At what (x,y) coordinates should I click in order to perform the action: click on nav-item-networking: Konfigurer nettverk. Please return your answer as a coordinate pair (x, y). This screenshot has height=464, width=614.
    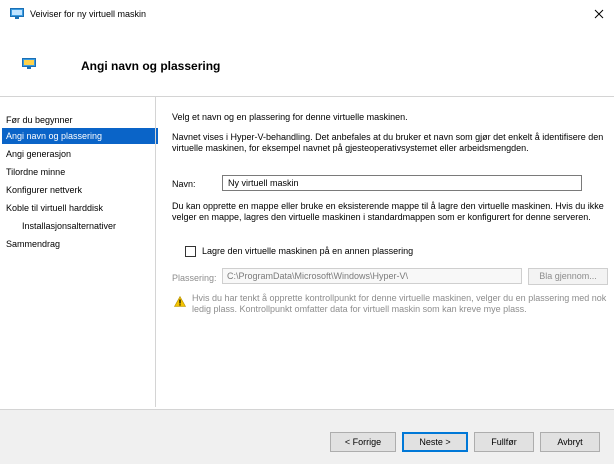
    Looking at the image, I should click on (80, 190).